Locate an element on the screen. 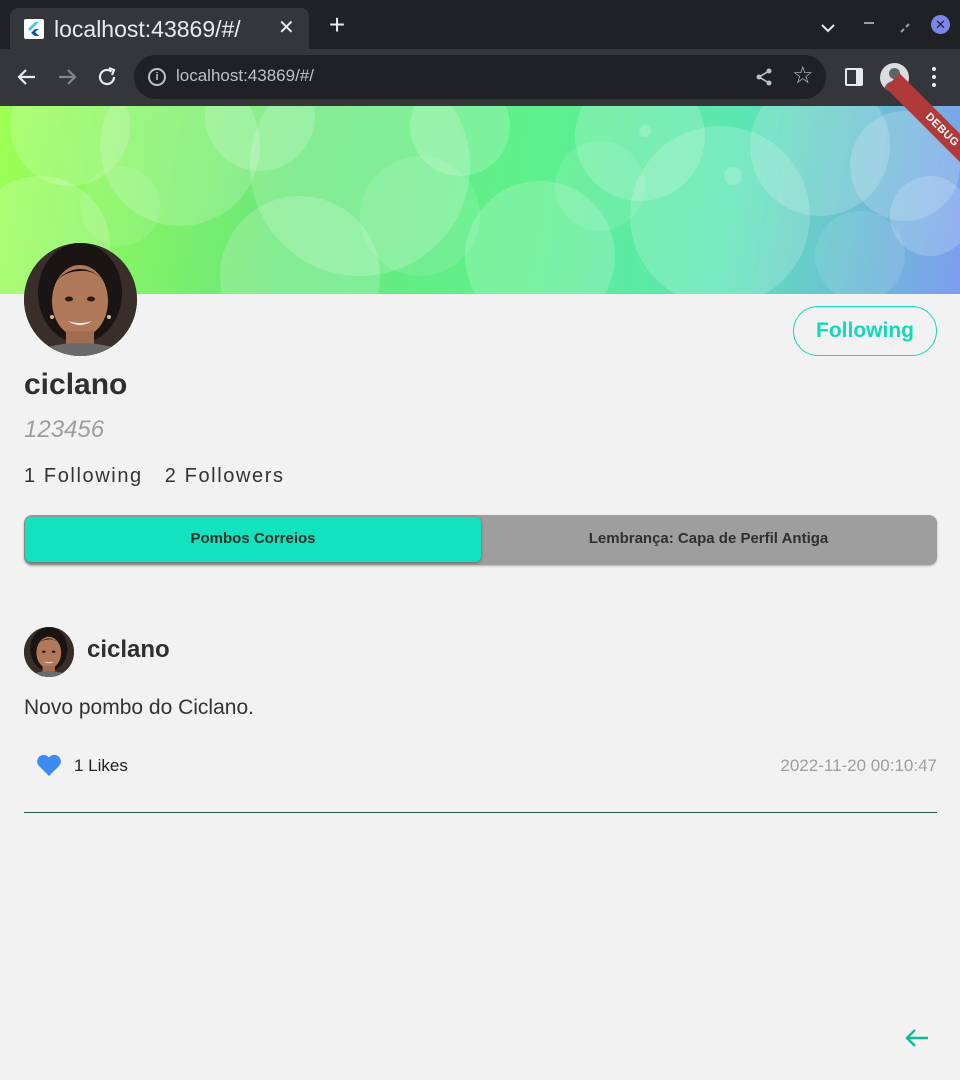  browser-menu-icon is located at coordinates (934, 77).